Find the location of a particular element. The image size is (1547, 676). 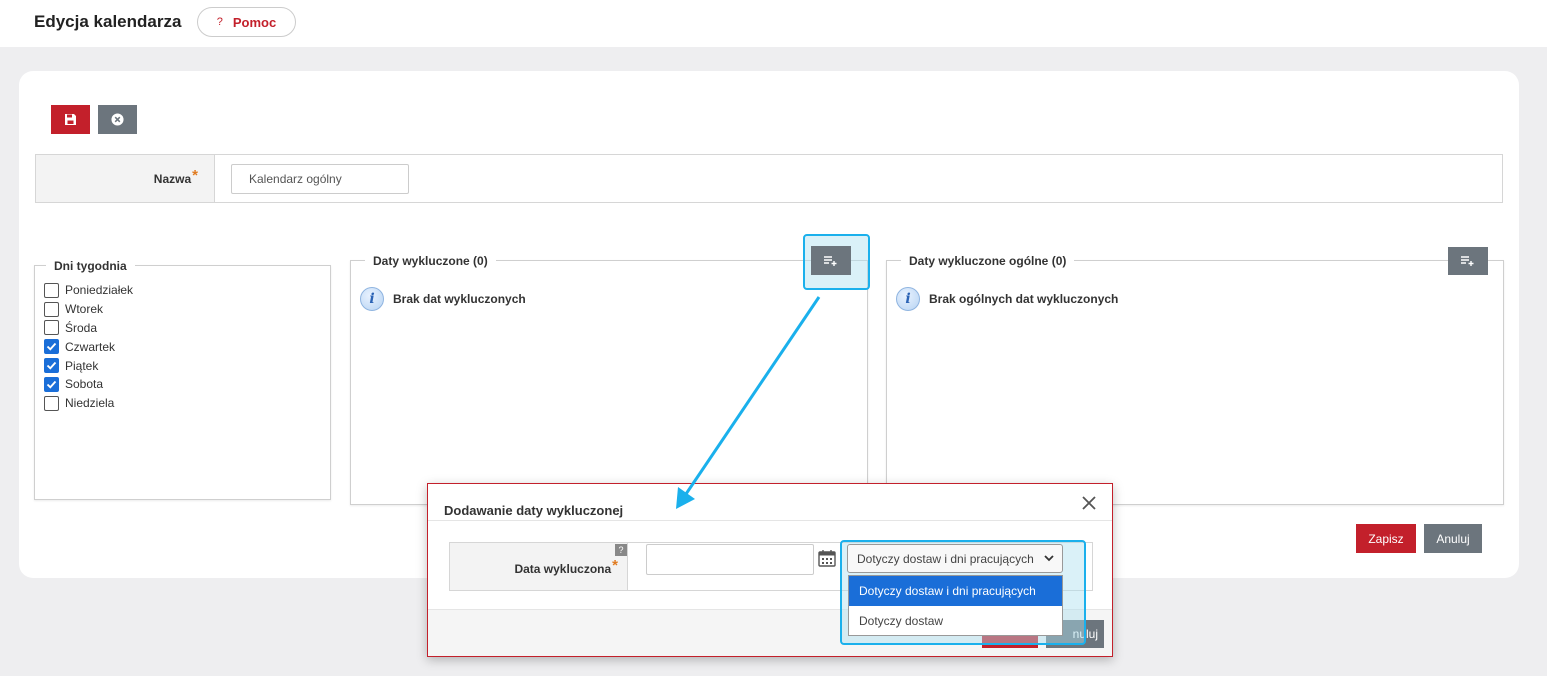

dropdown-option: Dotyczy dostaw i dni pracujących is located at coordinates (955, 591).